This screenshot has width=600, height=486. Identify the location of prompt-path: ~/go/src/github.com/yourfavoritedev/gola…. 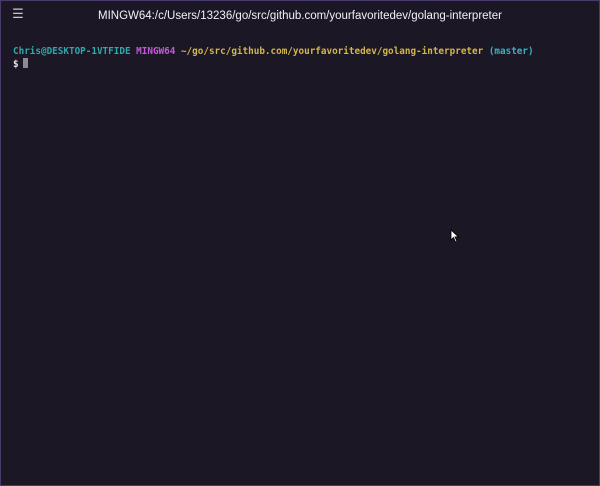
(332, 51).